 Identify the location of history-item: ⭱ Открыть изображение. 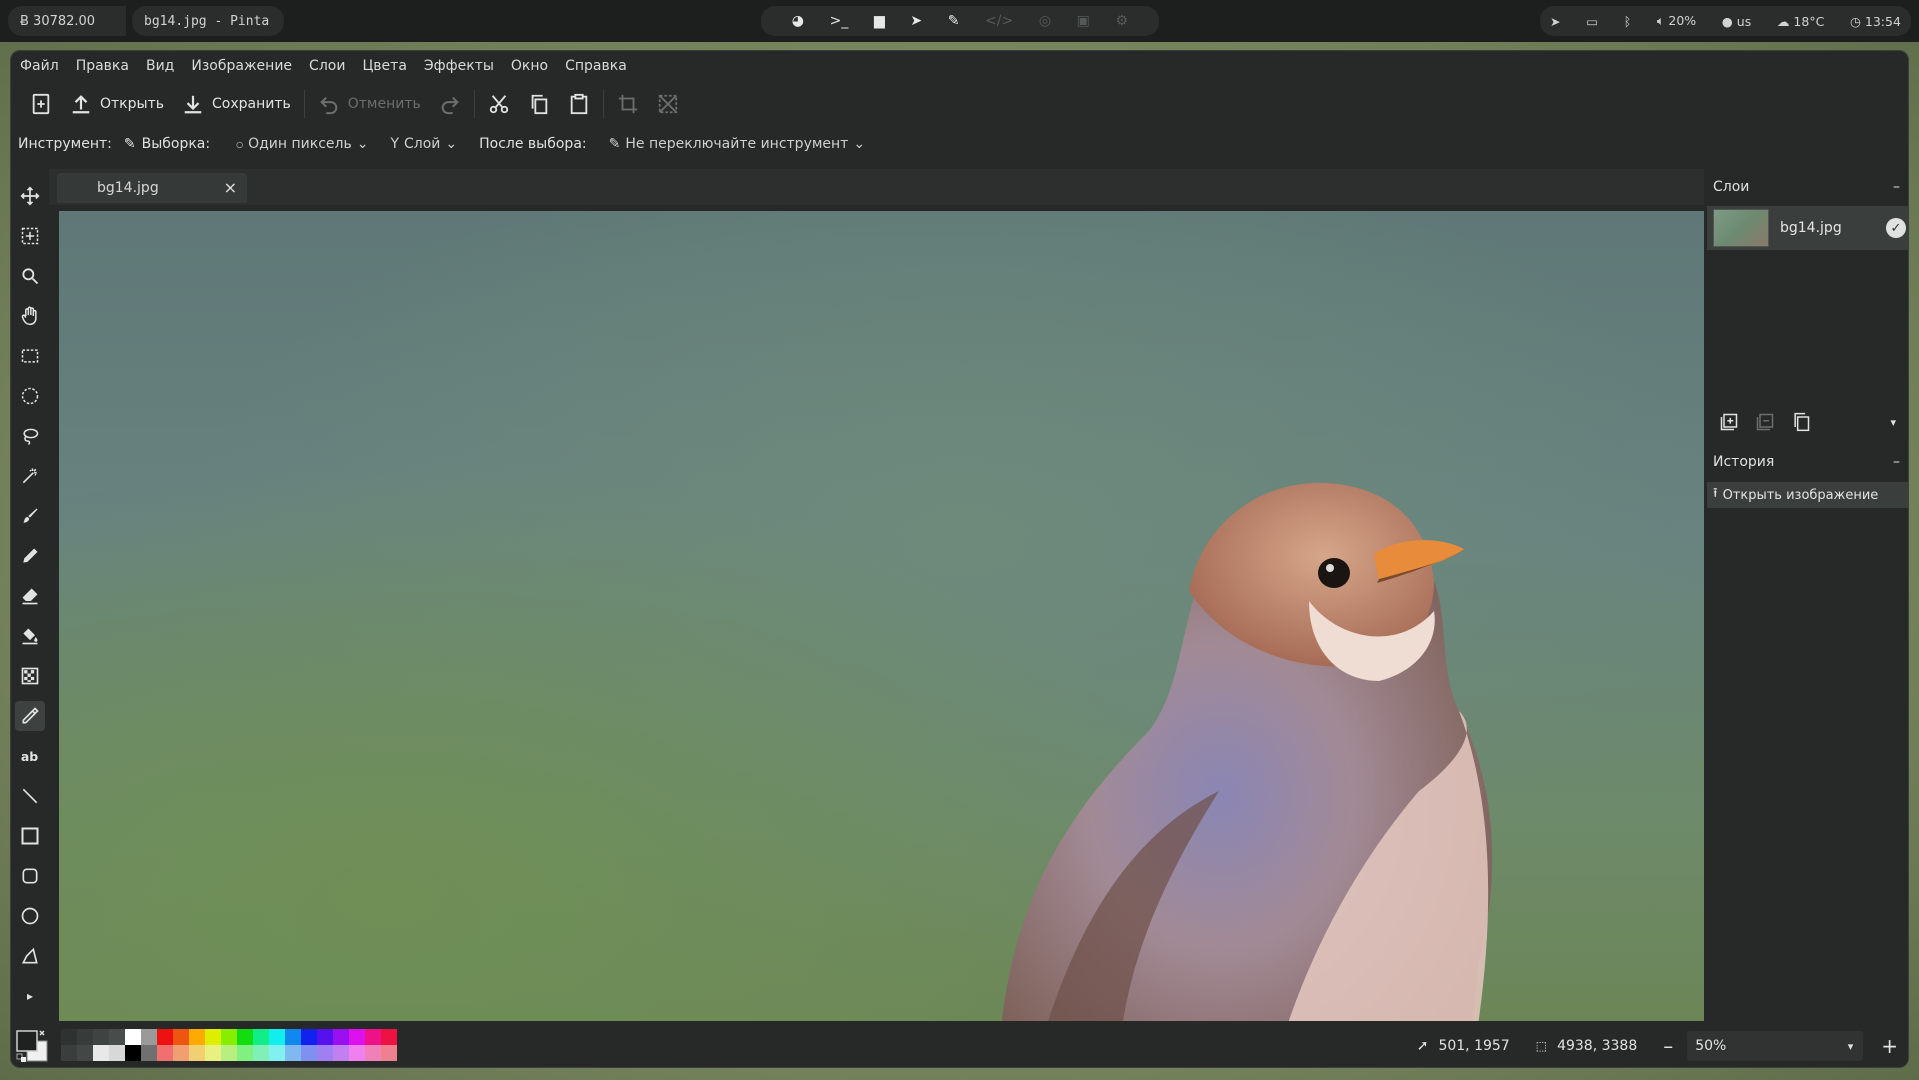
(1807, 495).